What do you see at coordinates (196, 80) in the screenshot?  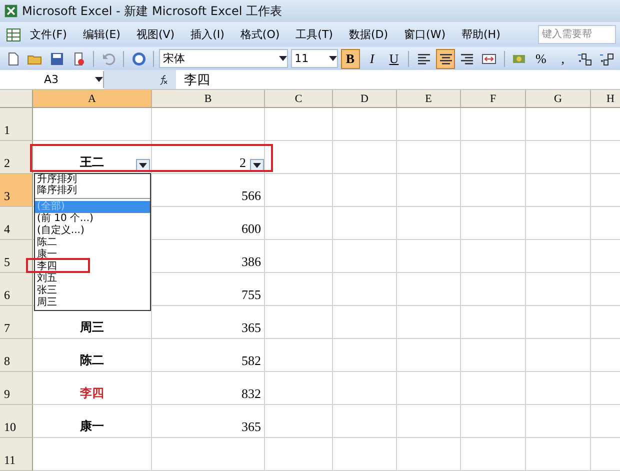 I see `formula-value: 李四` at bounding box center [196, 80].